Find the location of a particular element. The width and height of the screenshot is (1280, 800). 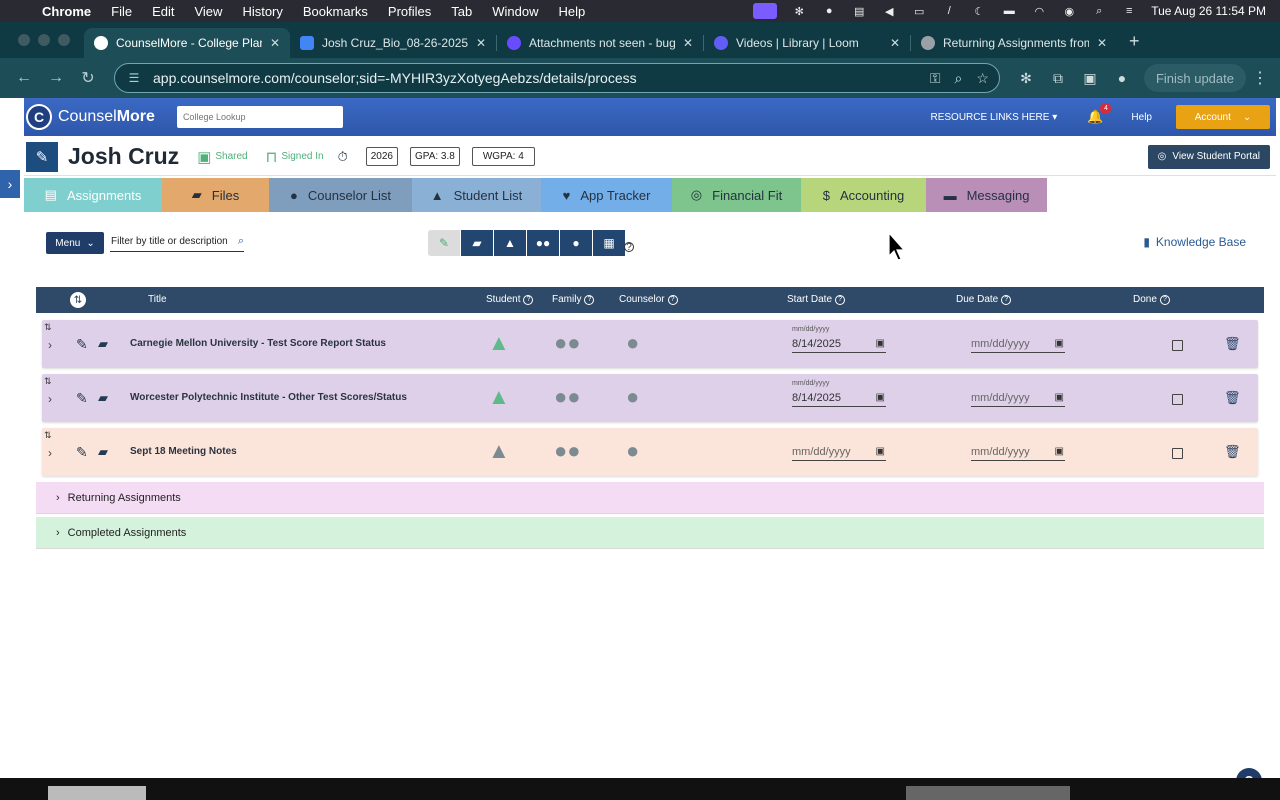

counselmore-logo: C Counsel More is located at coordinates (90, 117).